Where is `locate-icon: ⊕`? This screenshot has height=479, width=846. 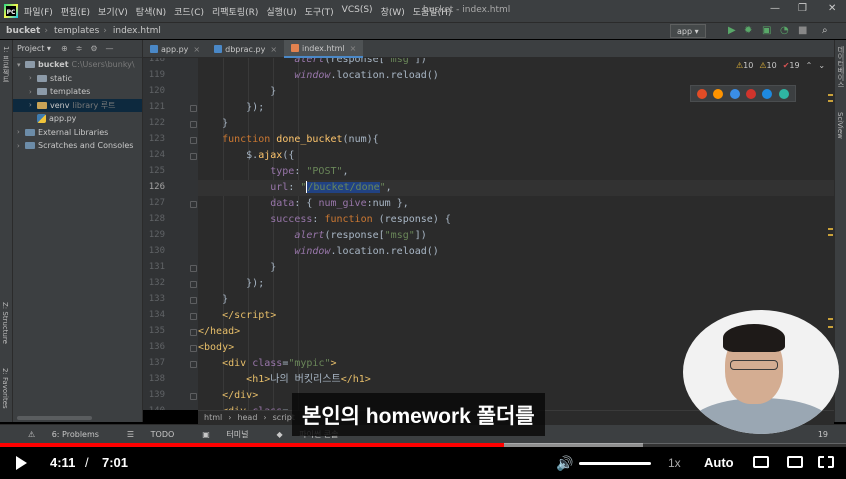 locate-icon: ⊕ is located at coordinates (64, 48).